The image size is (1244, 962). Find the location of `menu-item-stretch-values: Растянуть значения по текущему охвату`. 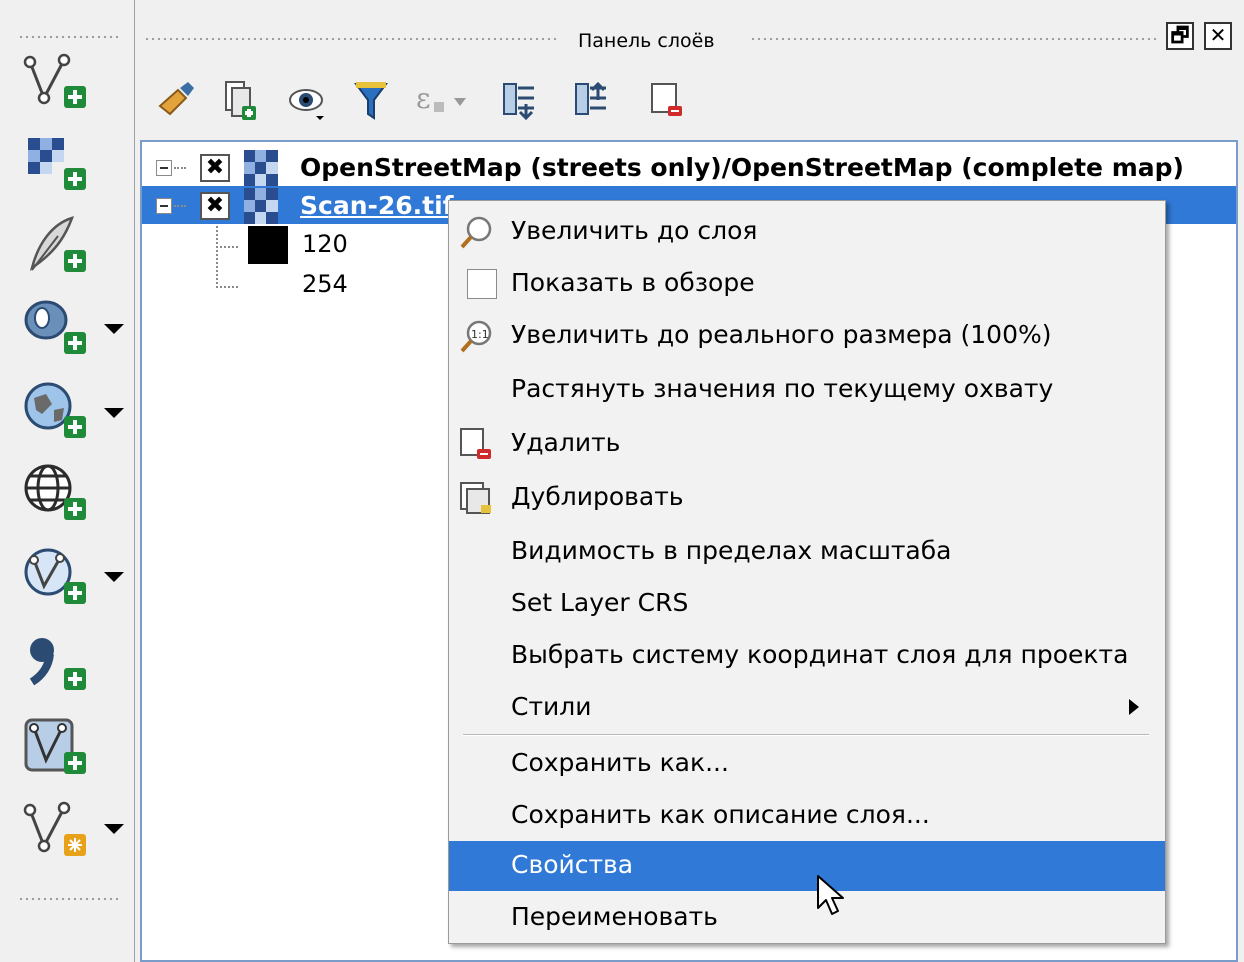

menu-item-stretch-values: Растянуть значения по текущему охвату is located at coordinates (807, 390).